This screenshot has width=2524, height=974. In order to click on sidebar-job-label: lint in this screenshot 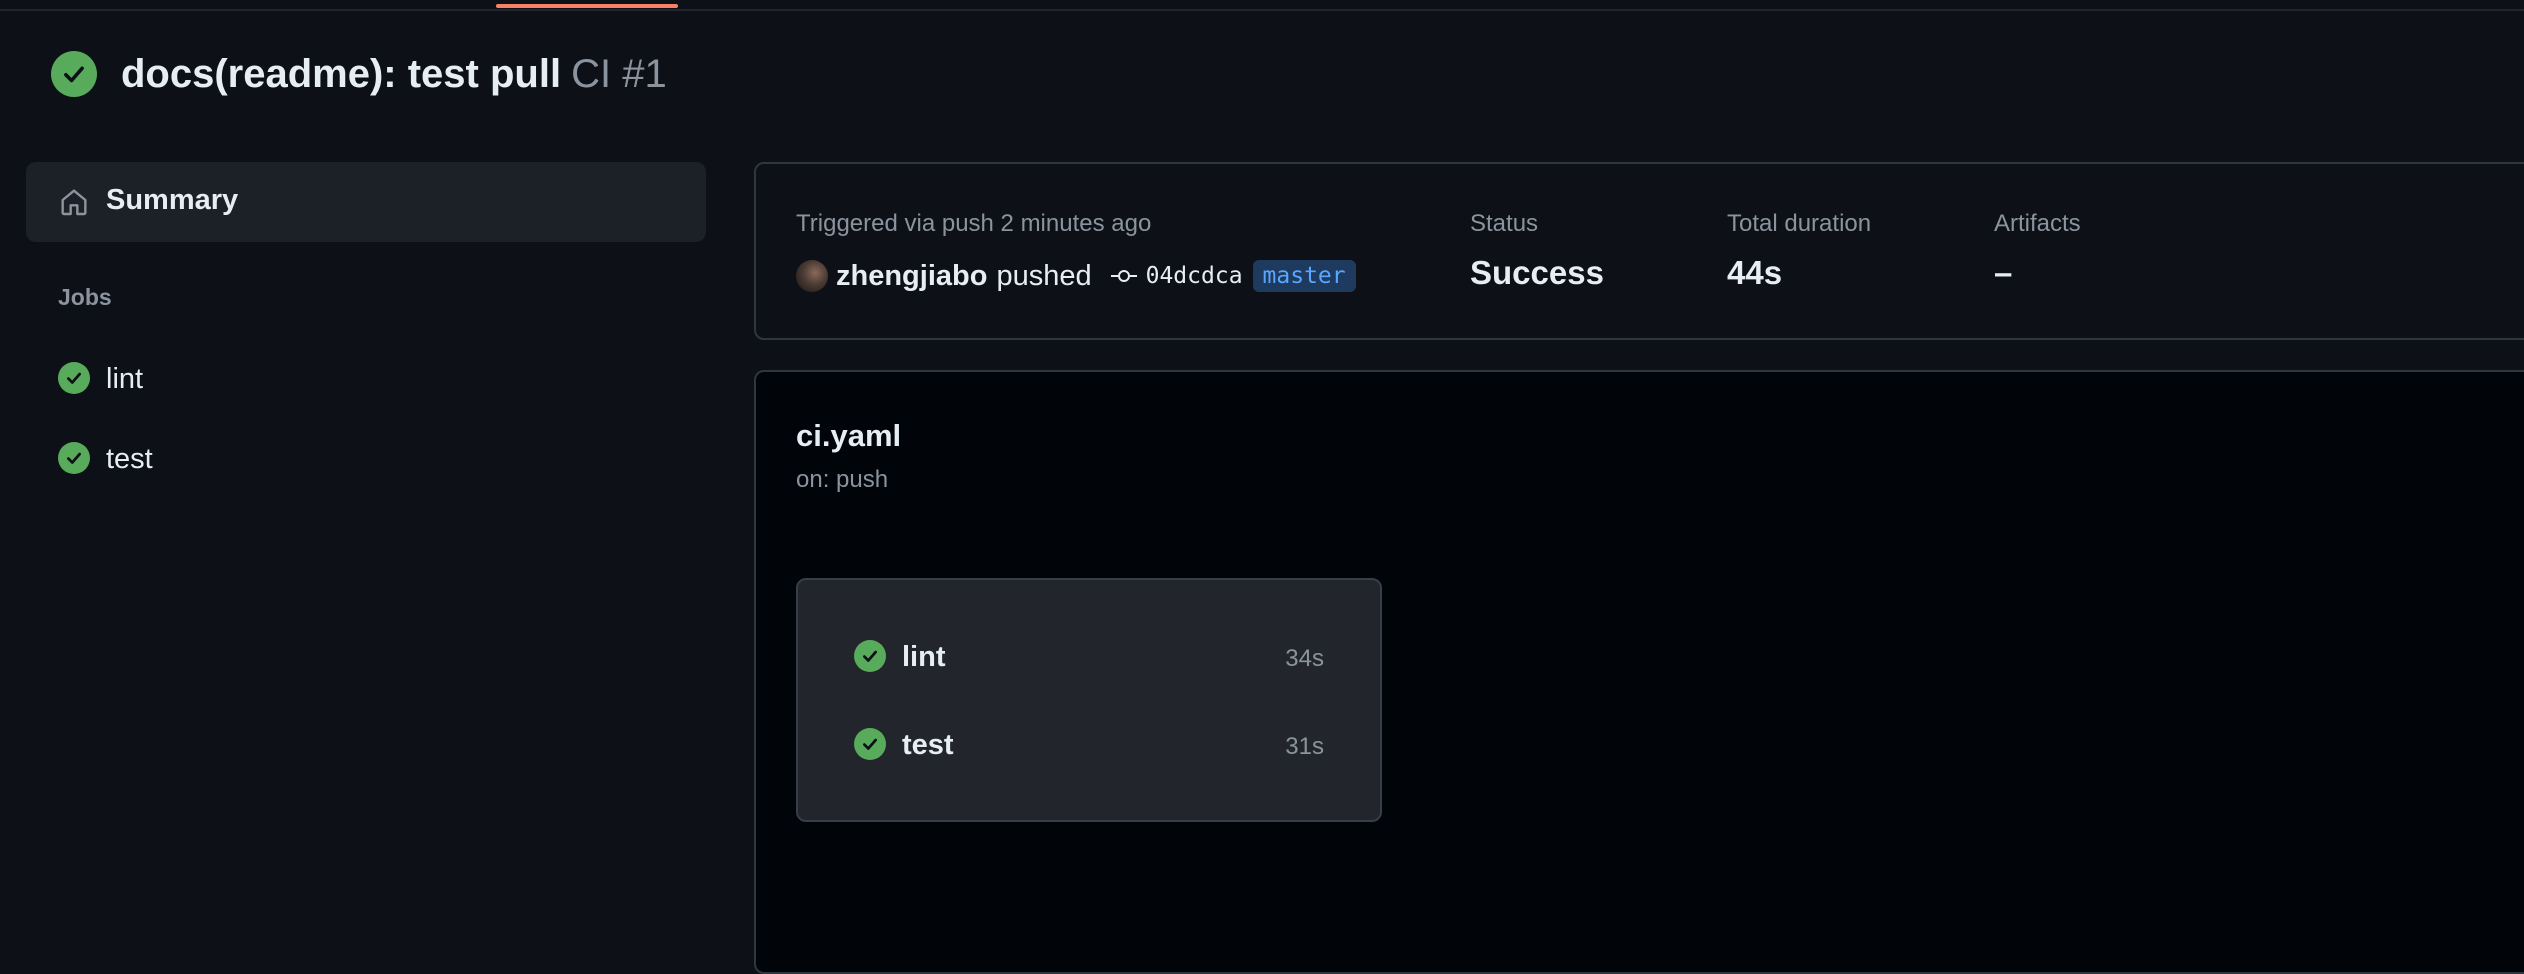, I will do `click(125, 379)`.